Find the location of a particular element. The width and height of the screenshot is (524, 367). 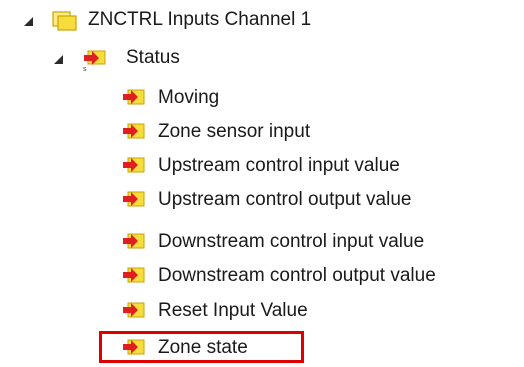

tree-item-moving: Moving is located at coordinates (262, 98).